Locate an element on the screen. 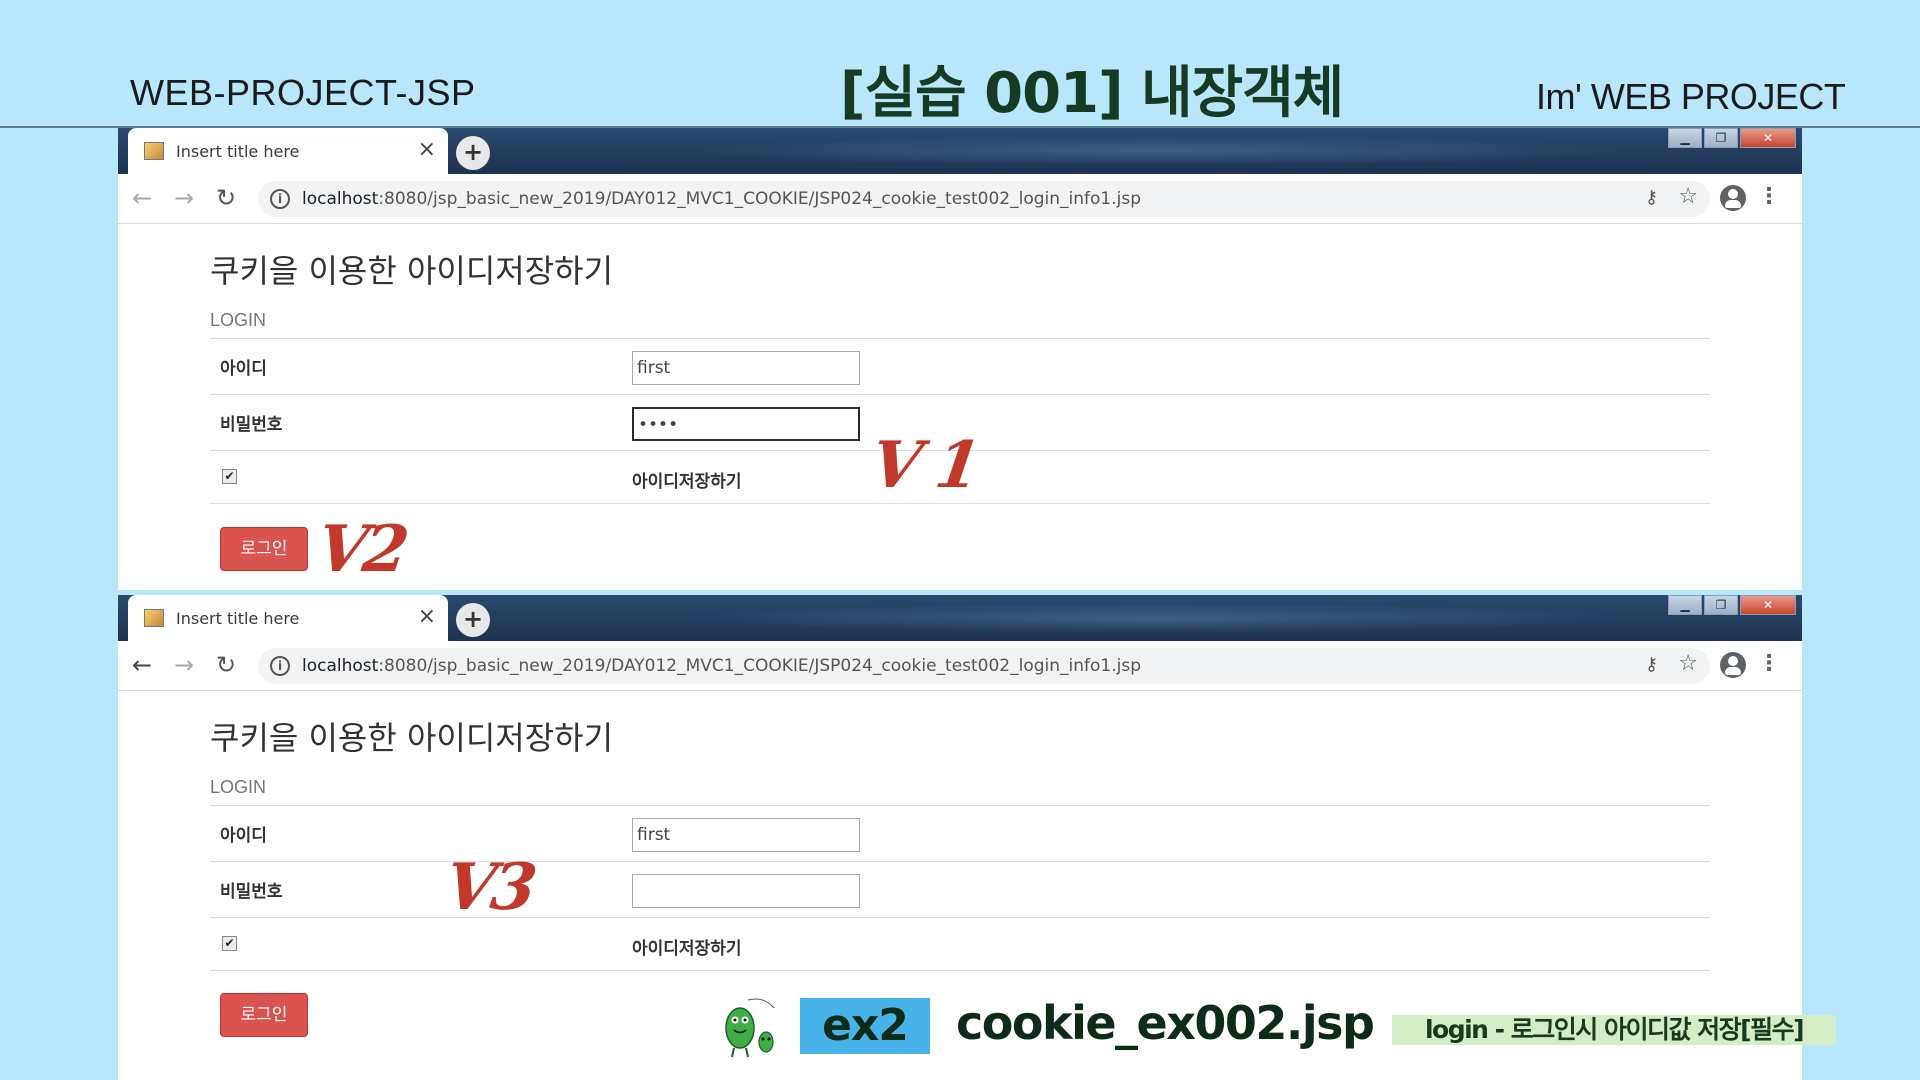 The height and width of the screenshot is (1080, 1920). annotation-v3: V3 is located at coordinates (489, 887).